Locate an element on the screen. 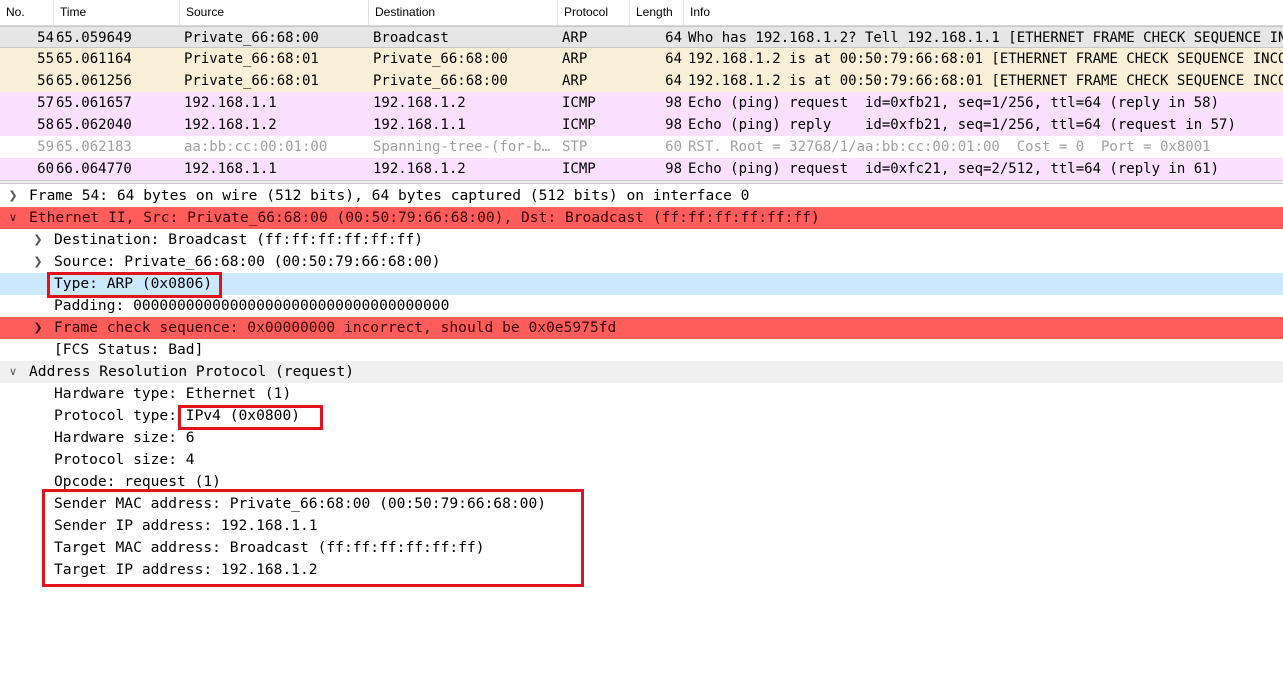 This screenshot has height=684, width=1283. tree-item-arp: ∨ Address Resolution Protocol (request) is located at coordinates (641, 372).